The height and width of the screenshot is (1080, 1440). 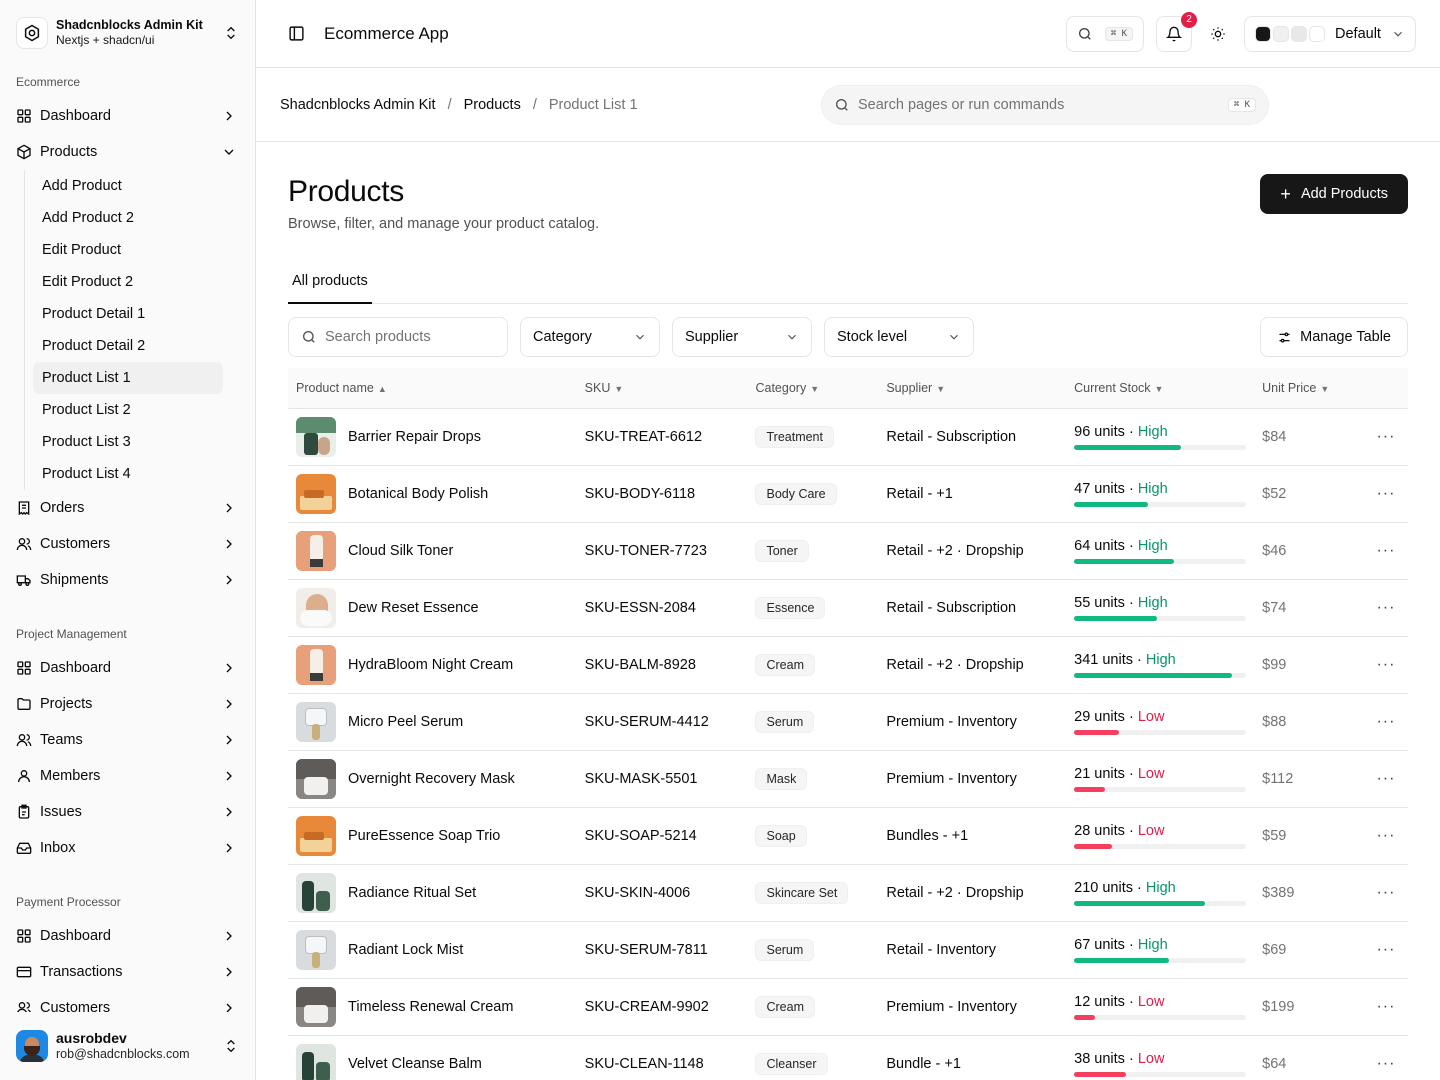 I want to click on search-button: ⌘ K, so click(x=1105, y=33).